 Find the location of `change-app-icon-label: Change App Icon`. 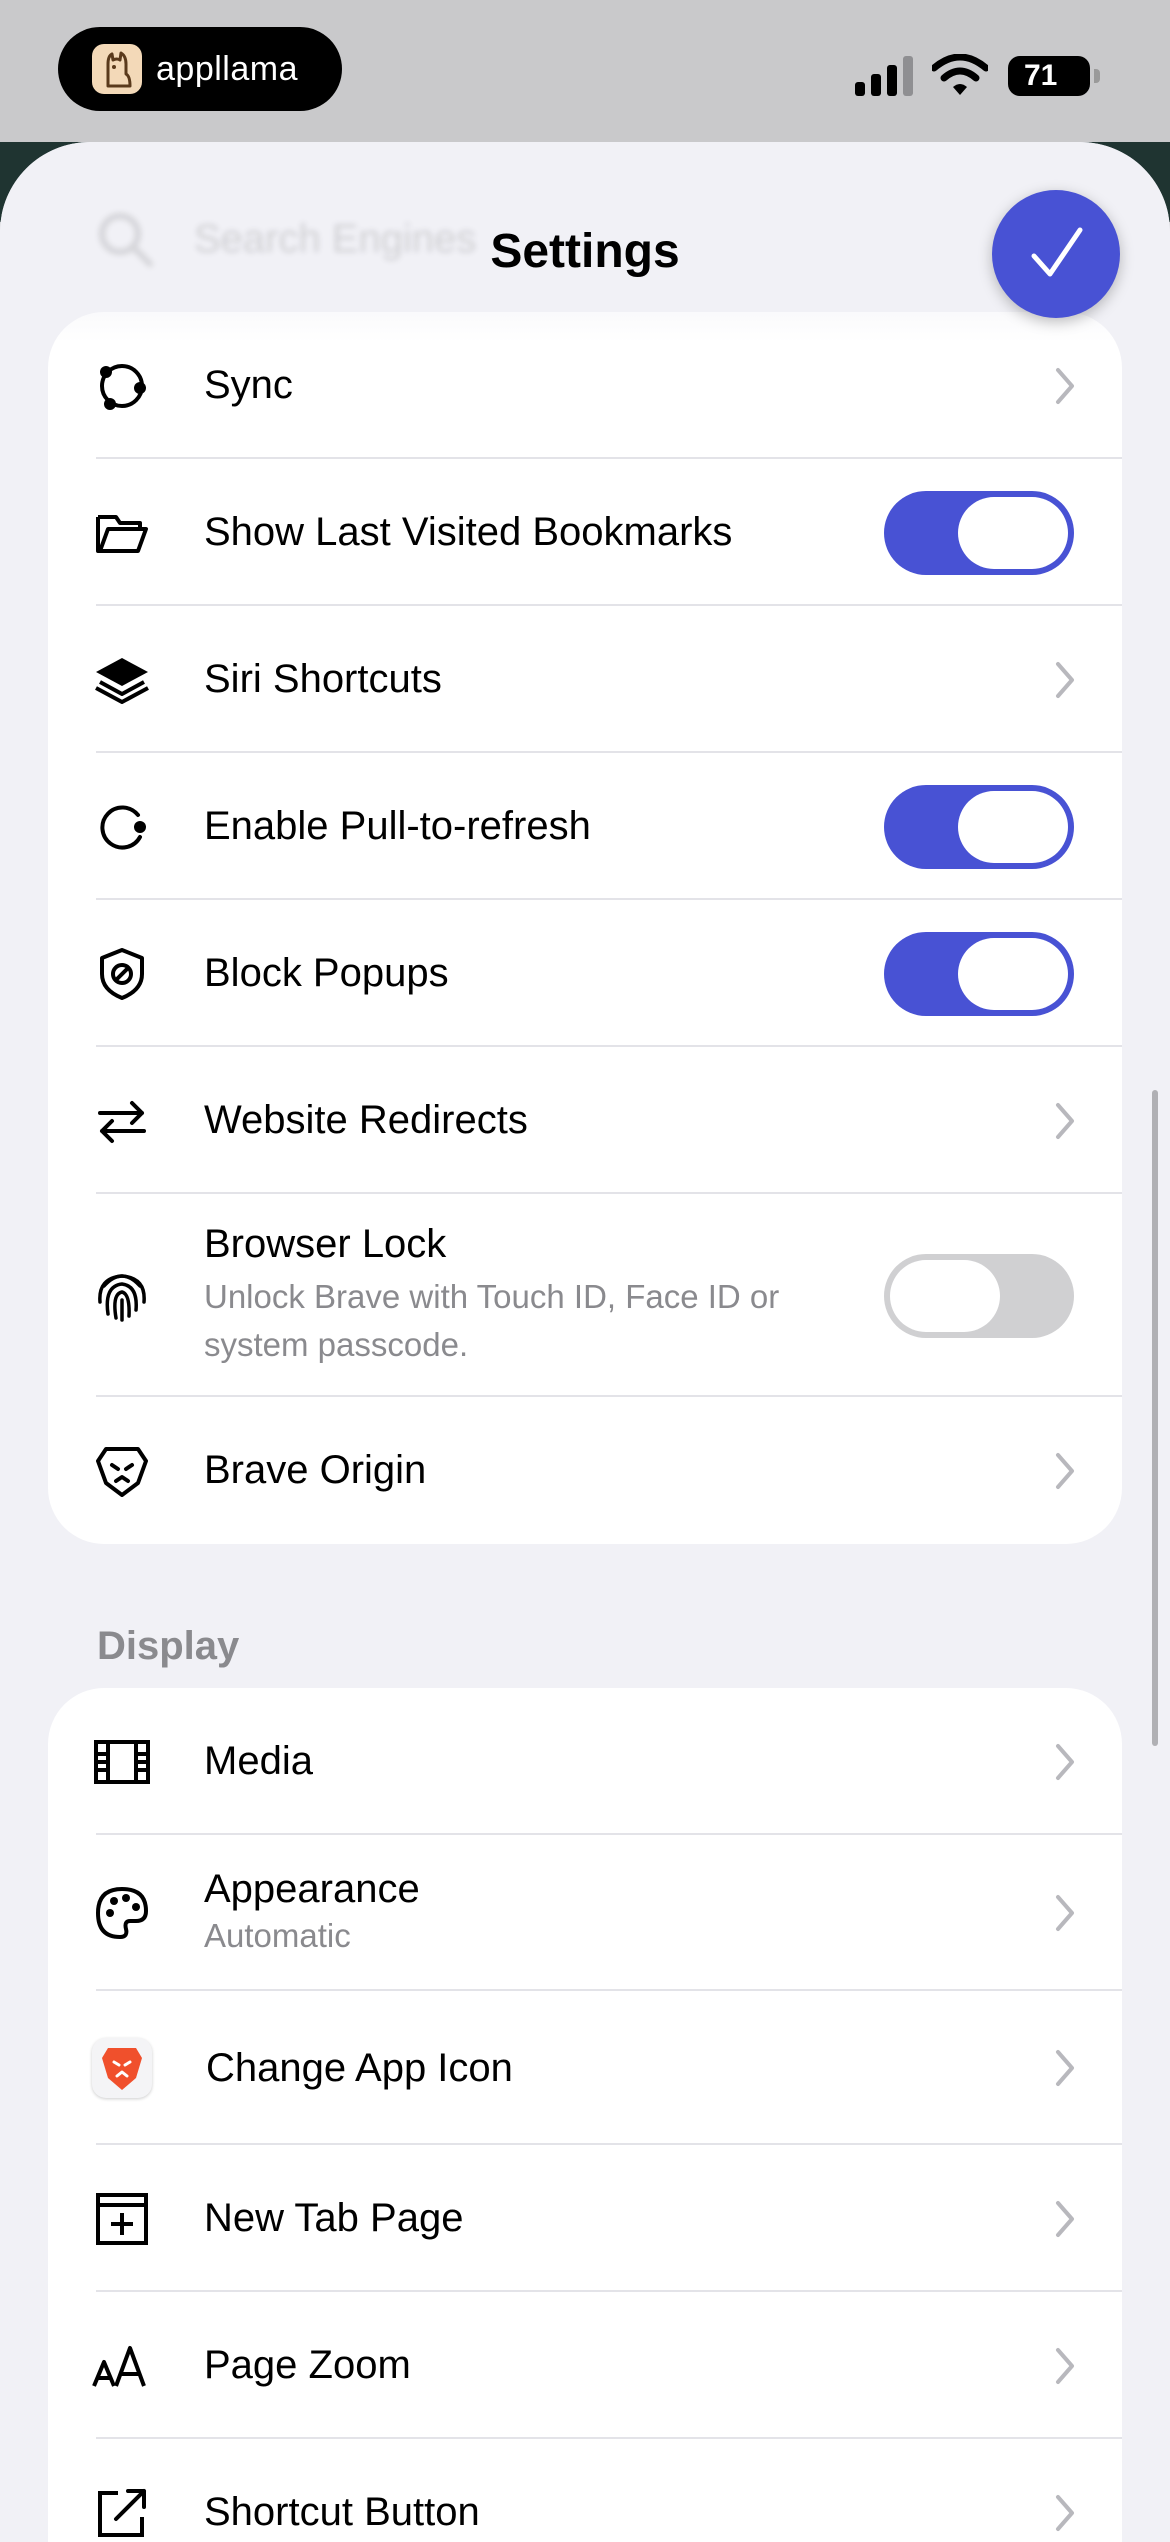

change-app-icon-label: Change App Icon is located at coordinates (544, 2068).